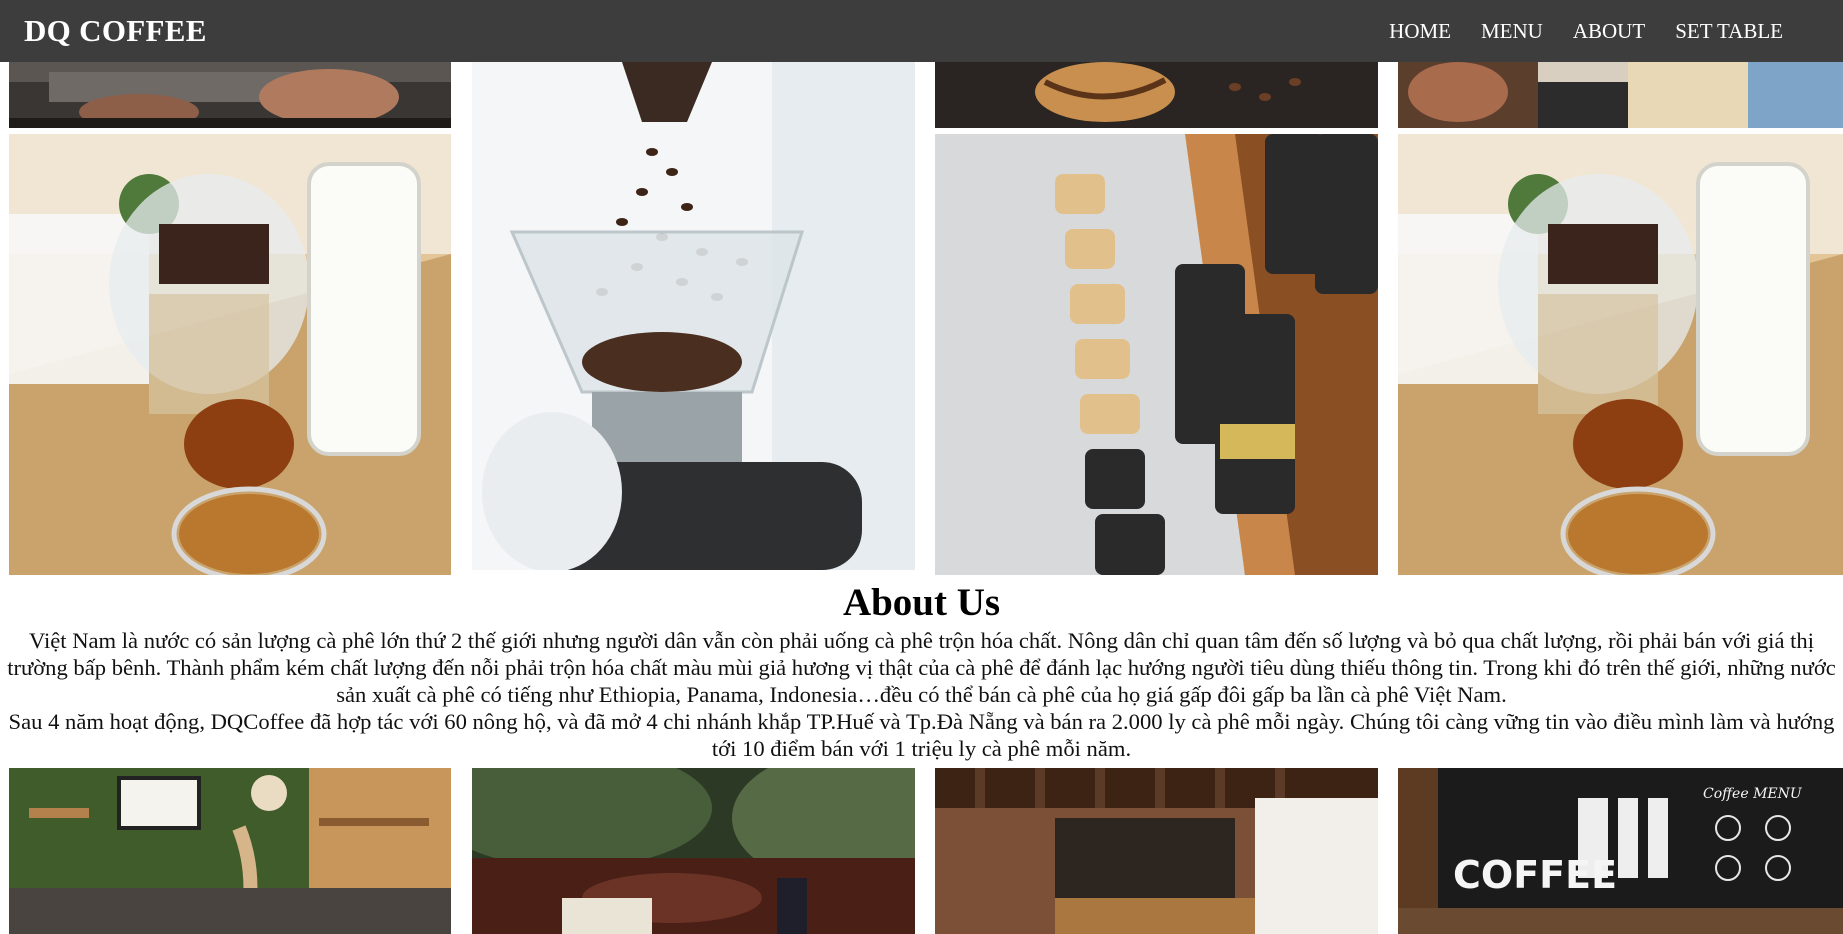 The image size is (1843, 934). What do you see at coordinates (1620, 354) in the screenshot?
I see `gallery-photo-dessert-milk-right` at bounding box center [1620, 354].